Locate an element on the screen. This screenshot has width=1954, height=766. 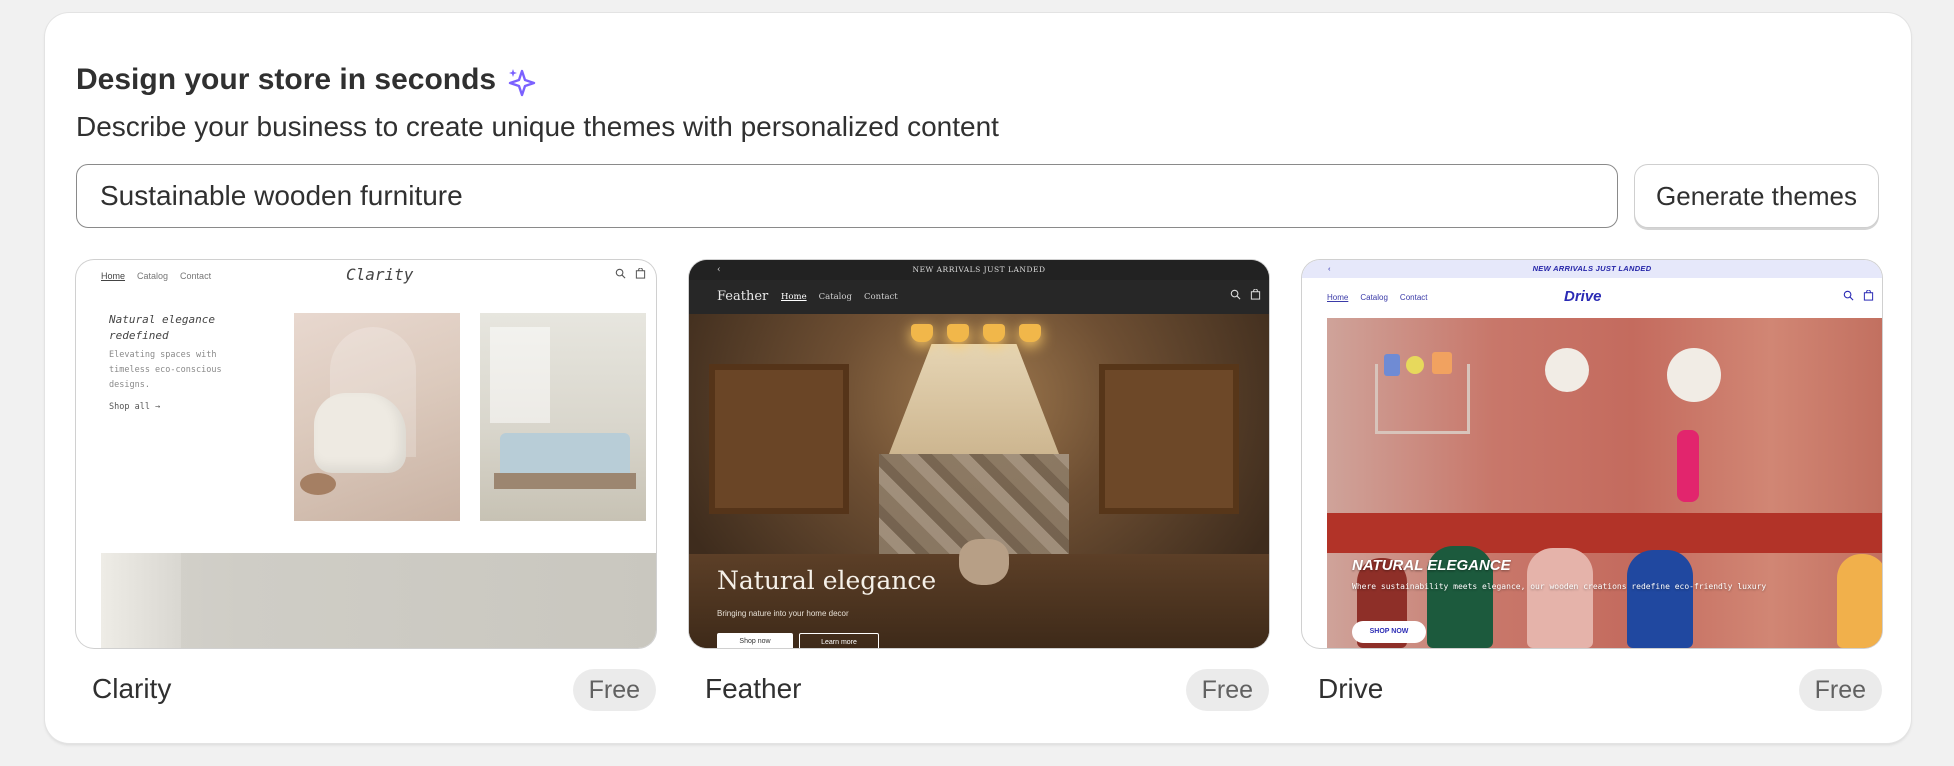
preview-header: Feather Home Catalog Contact is located at coordinates (979, 297).